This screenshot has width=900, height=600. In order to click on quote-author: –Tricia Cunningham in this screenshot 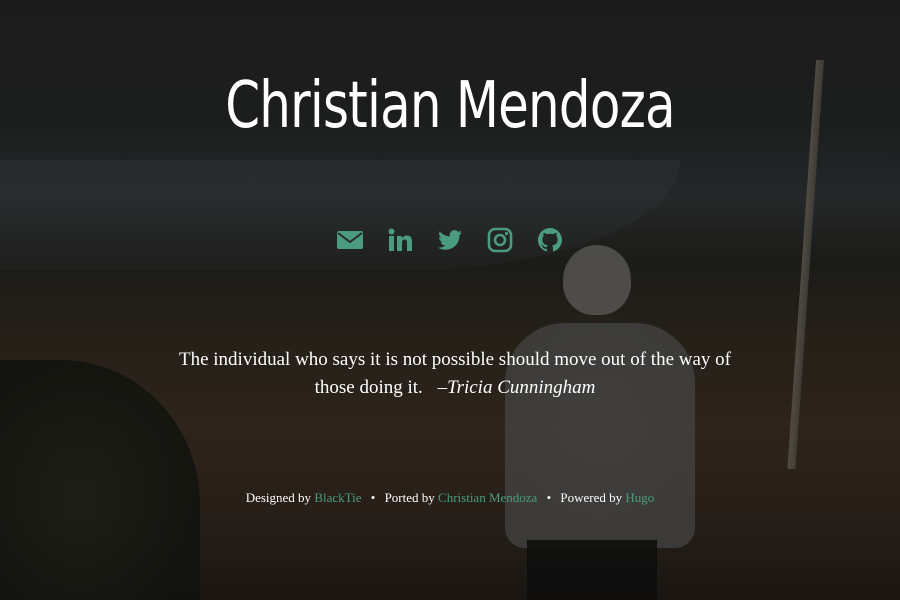, I will do `click(516, 387)`.